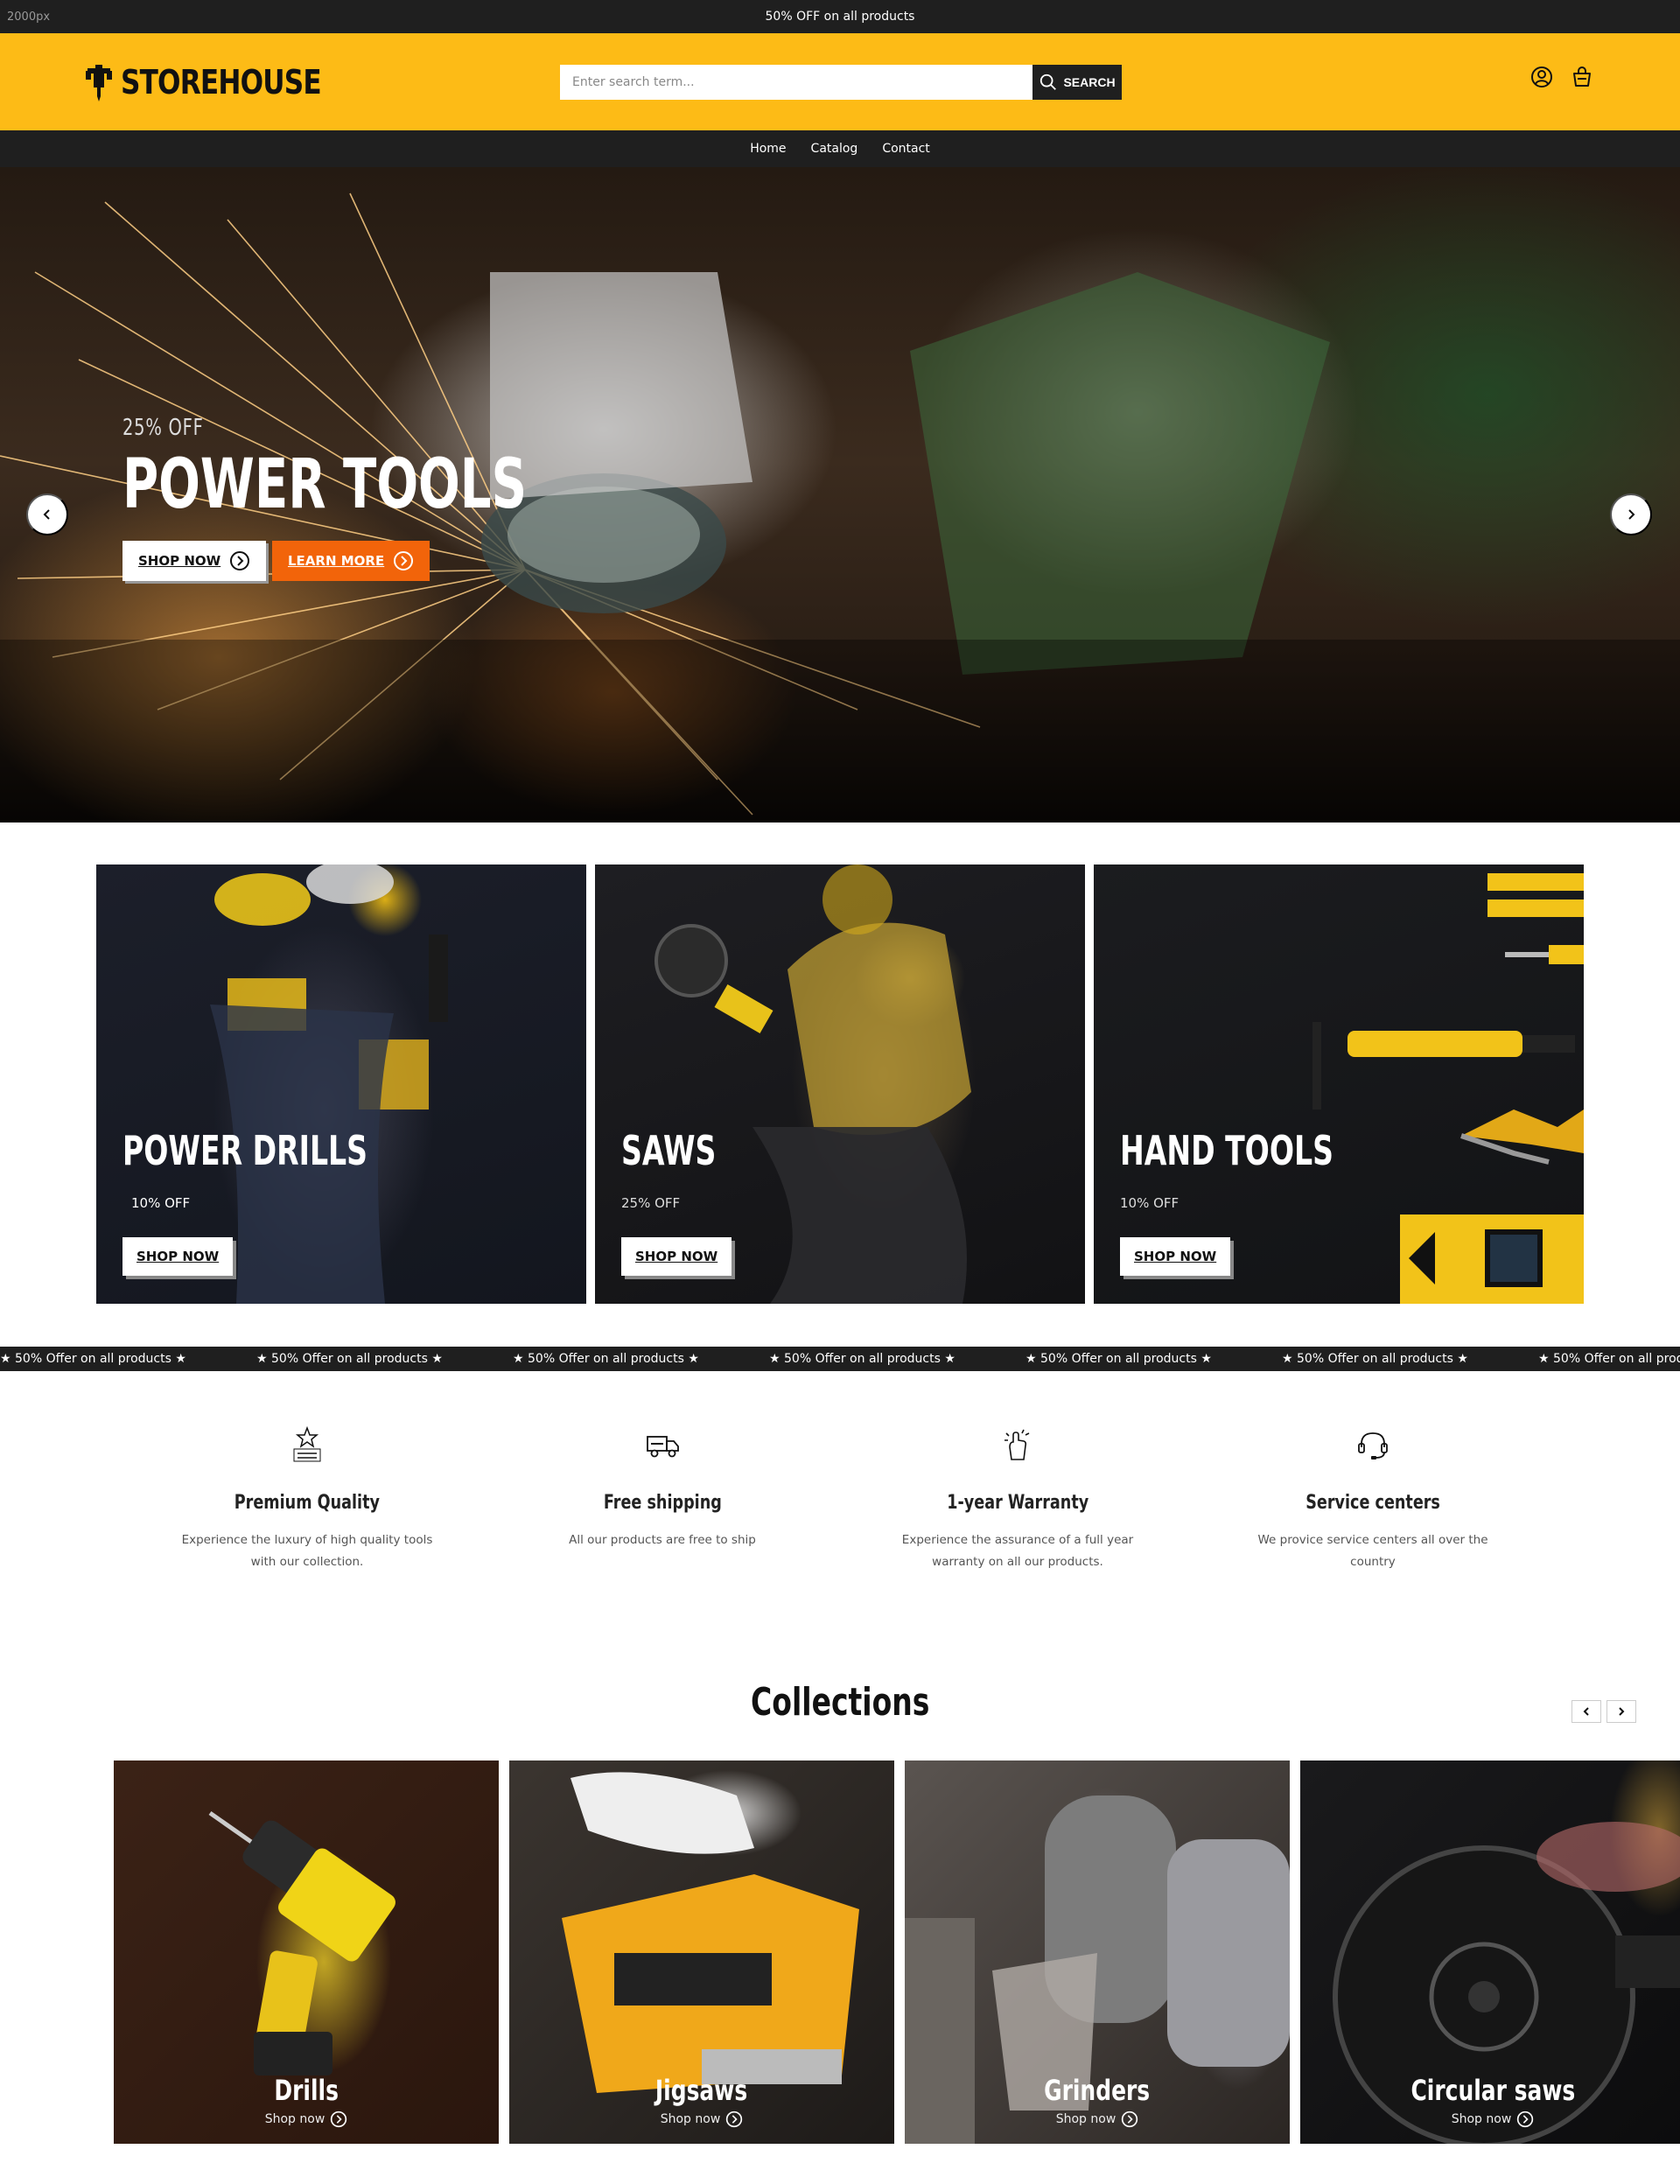 The image size is (1680, 2184). I want to click on collections-next-button, so click(1621, 1711).